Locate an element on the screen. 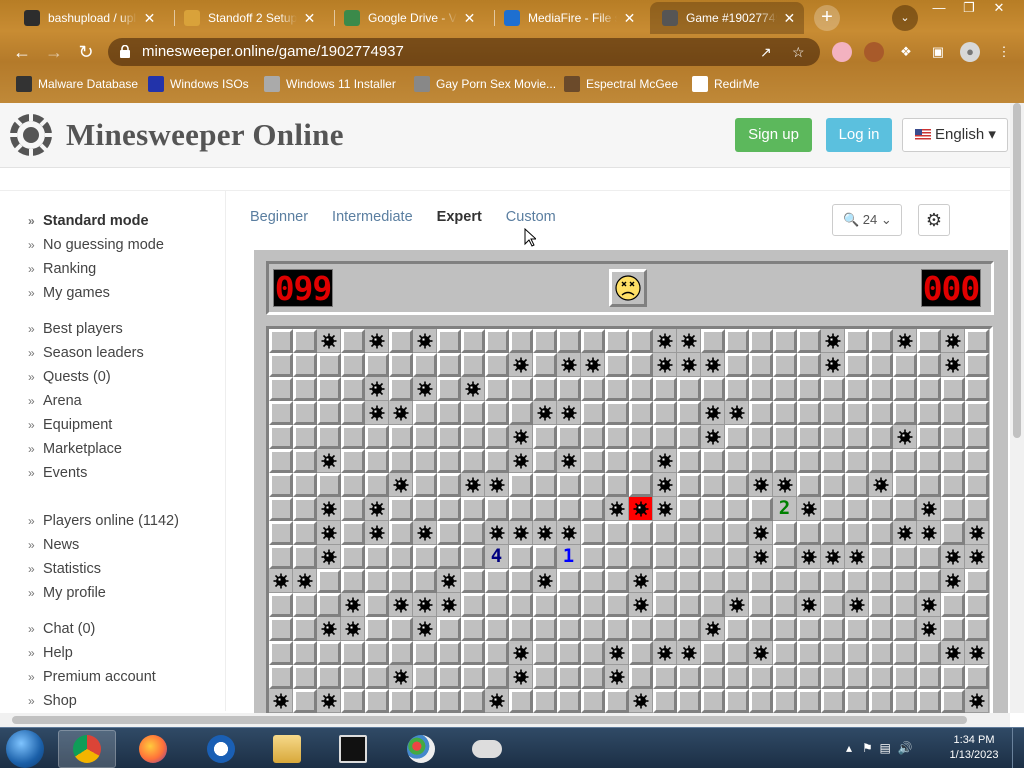  horizontal-scroll-thumb is located at coordinates (489, 720).